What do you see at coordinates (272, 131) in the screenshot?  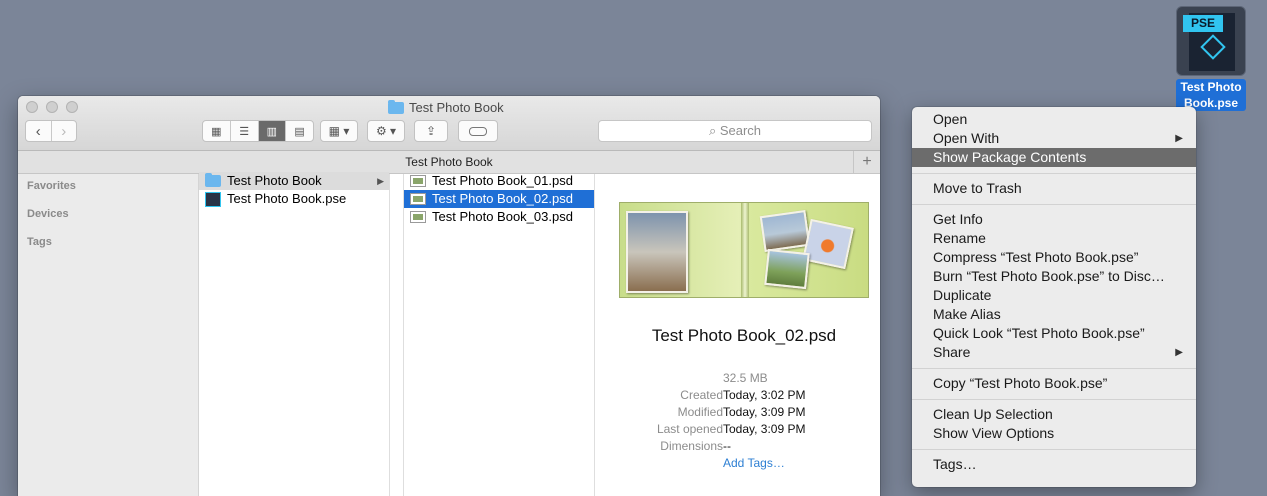 I see `column-view-button: ▥` at bounding box center [272, 131].